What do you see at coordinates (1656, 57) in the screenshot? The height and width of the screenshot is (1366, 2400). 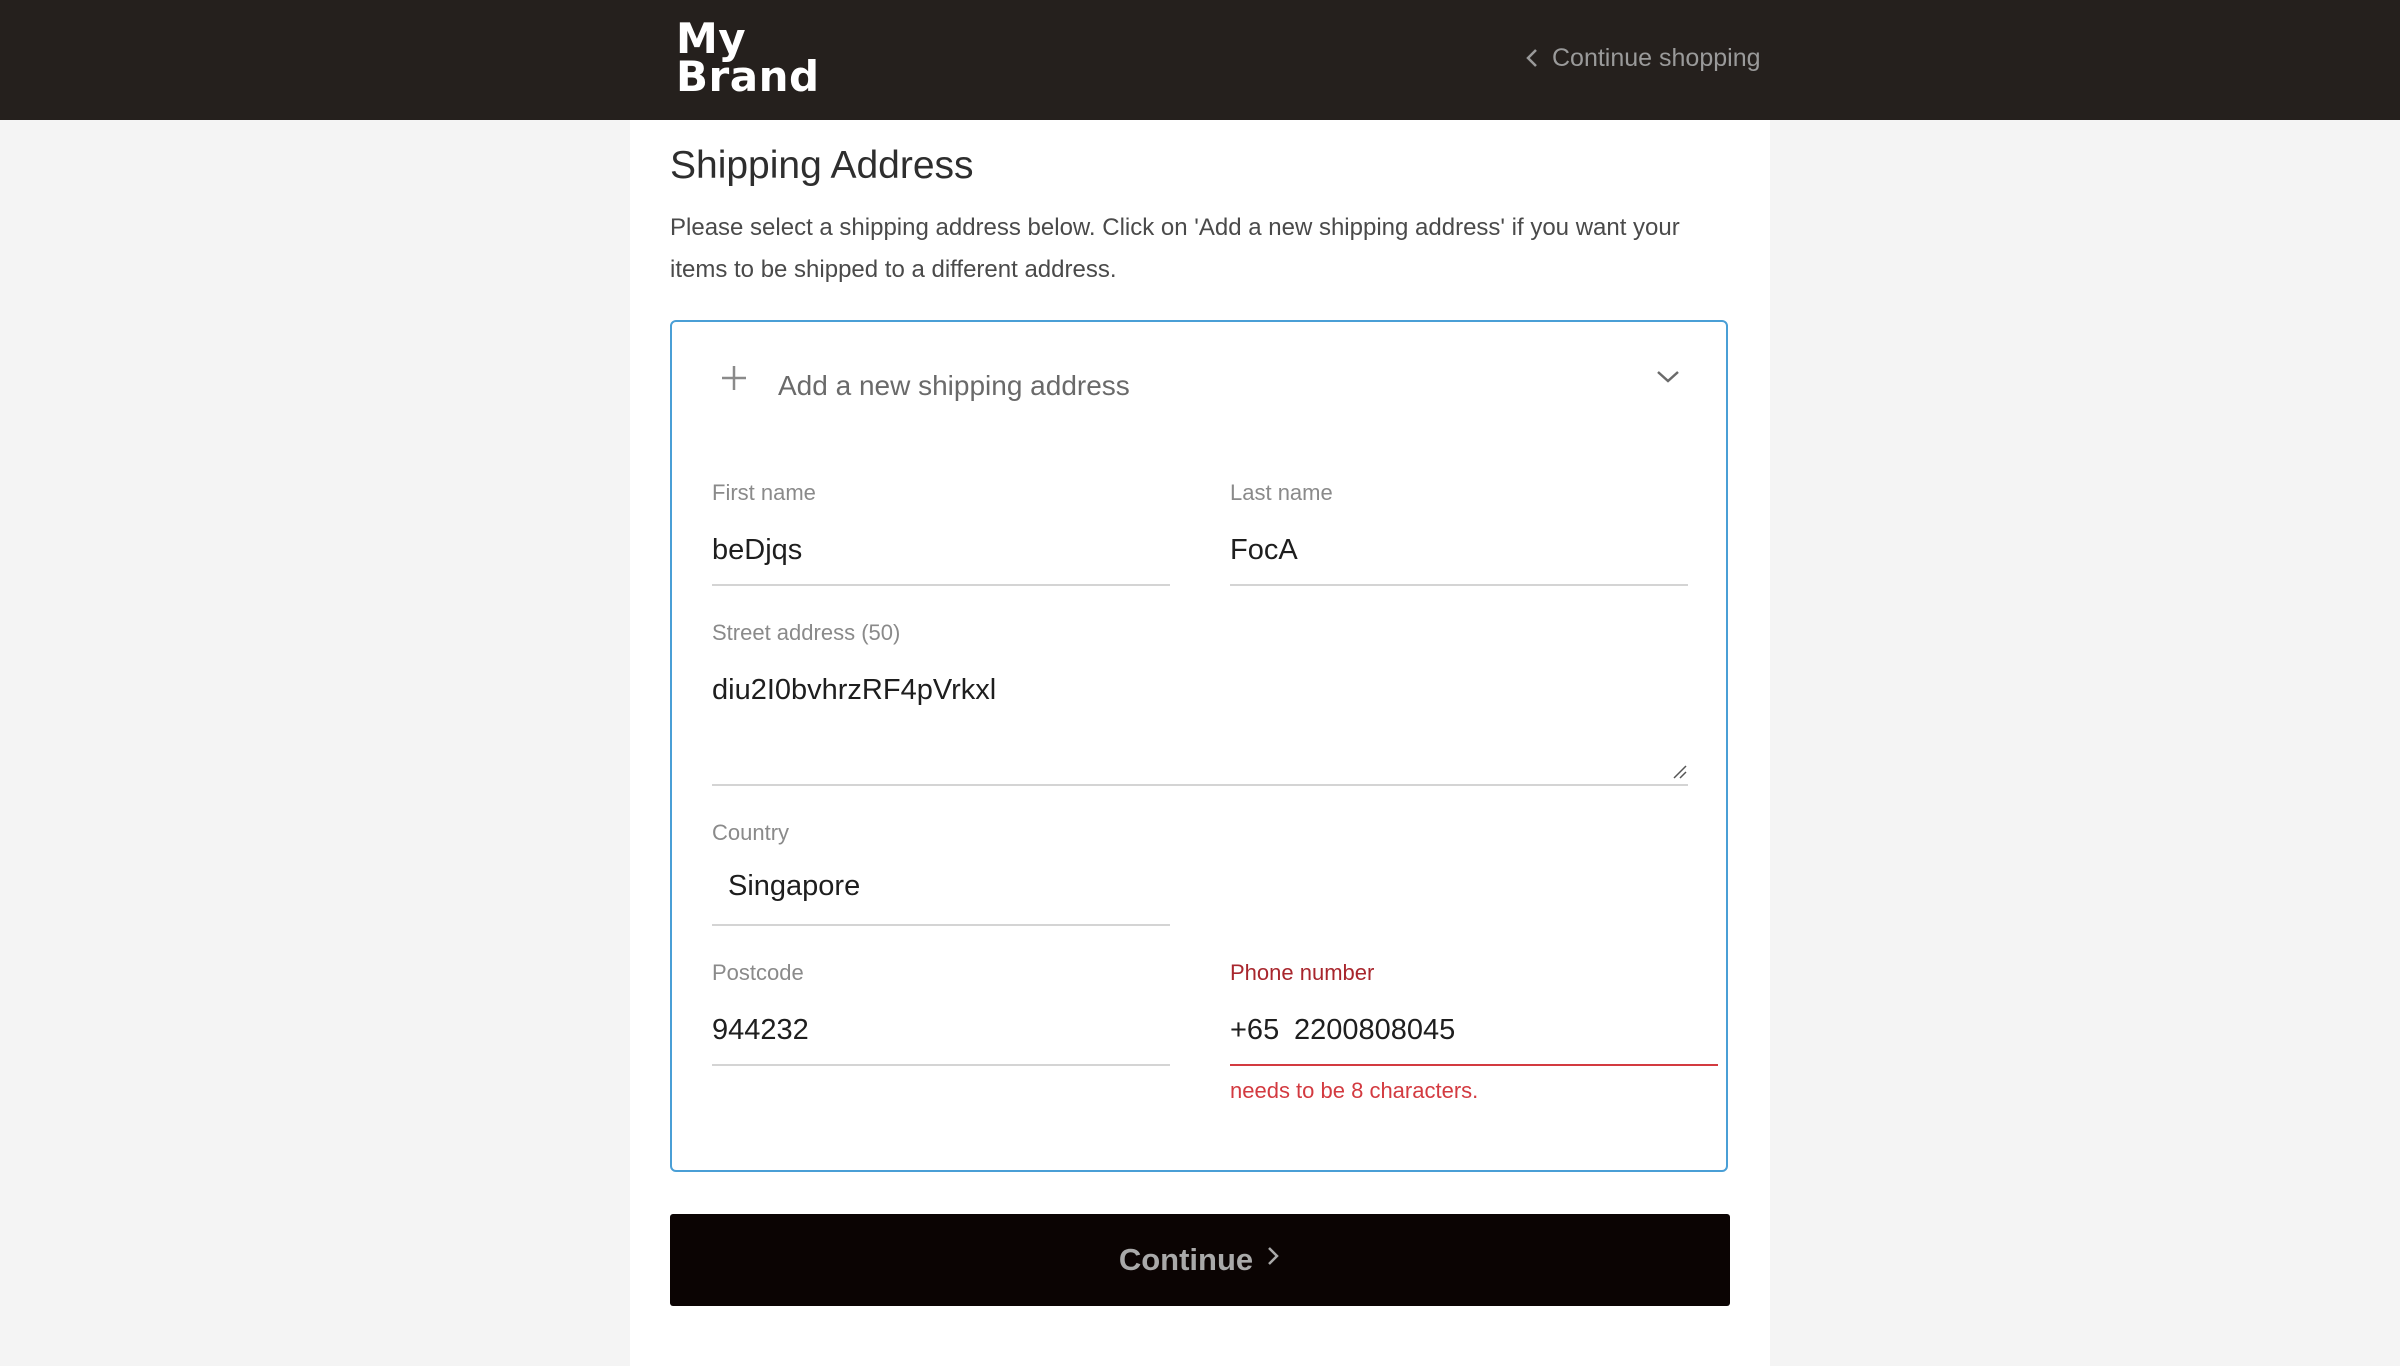 I see `continue-shopping-label: Continue shopping` at bounding box center [1656, 57].